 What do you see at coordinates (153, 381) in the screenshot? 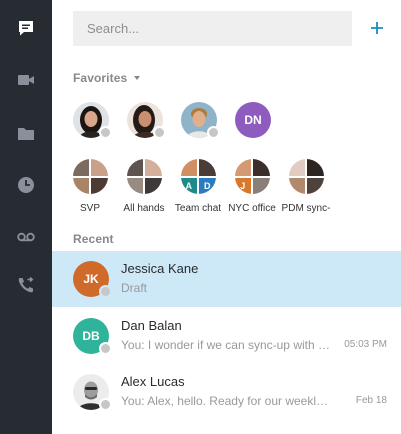
I see `contact-name: Alex Lucas` at bounding box center [153, 381].